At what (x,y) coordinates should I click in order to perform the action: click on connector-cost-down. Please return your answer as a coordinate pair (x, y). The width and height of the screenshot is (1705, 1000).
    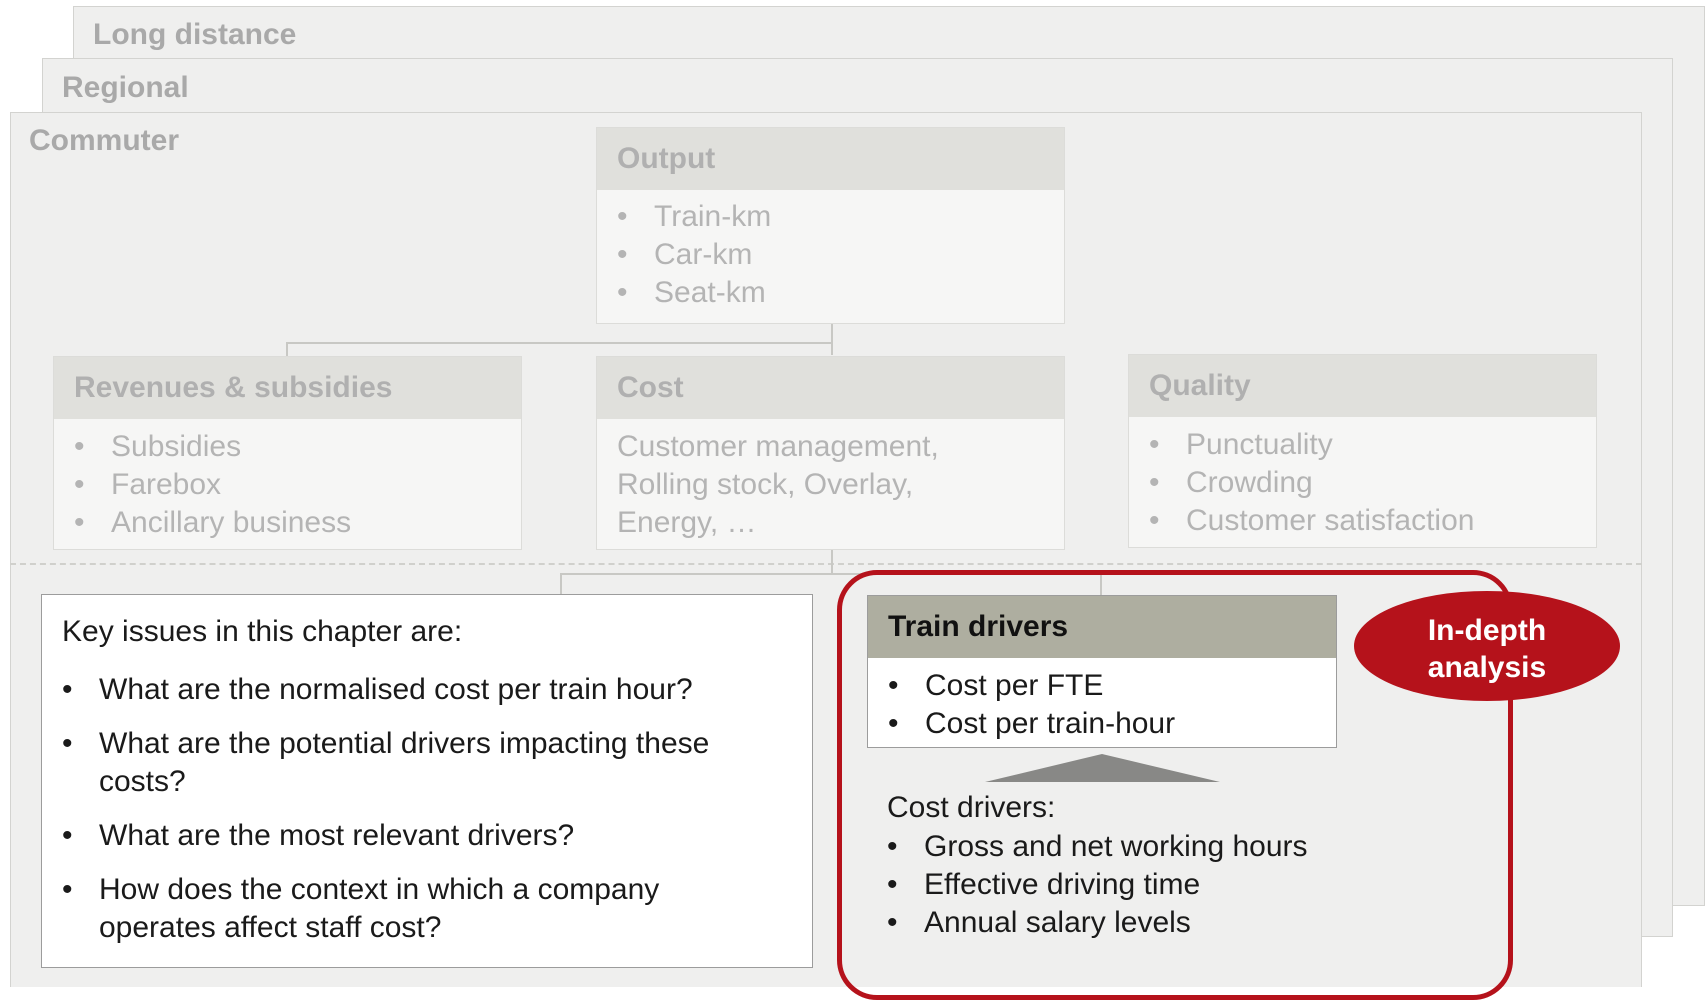
    Looking at the image, I should click on (832, 561).